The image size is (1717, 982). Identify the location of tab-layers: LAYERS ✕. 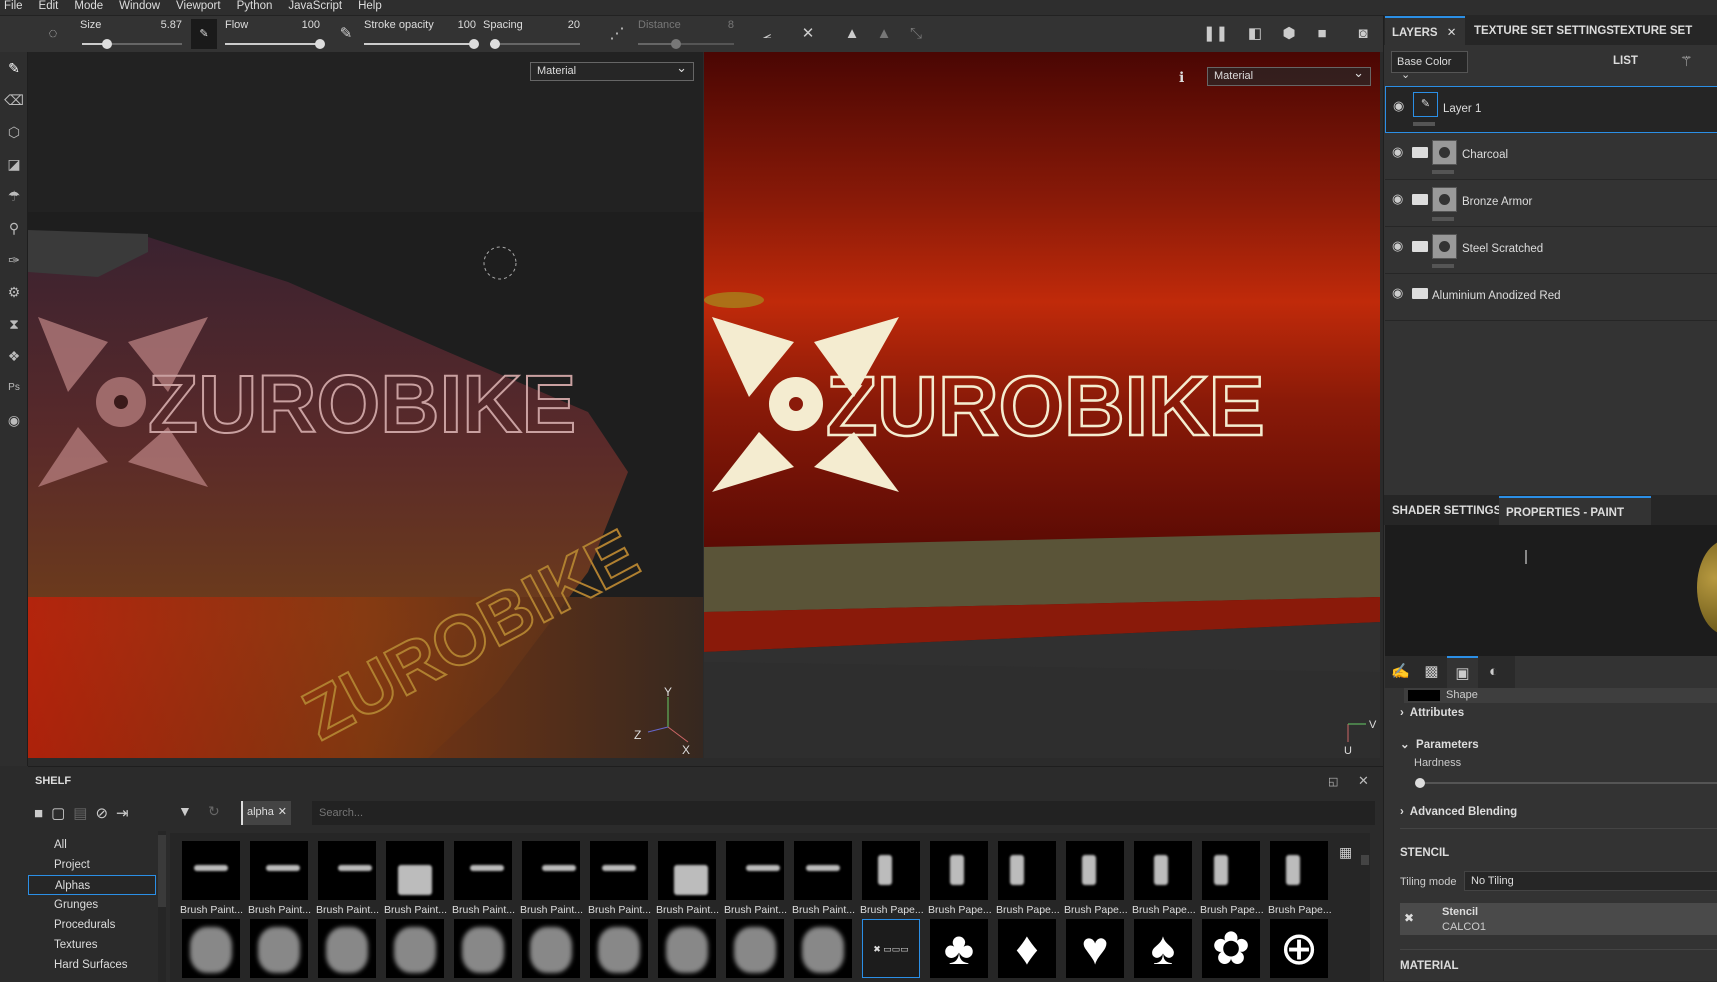
(1425, 31).